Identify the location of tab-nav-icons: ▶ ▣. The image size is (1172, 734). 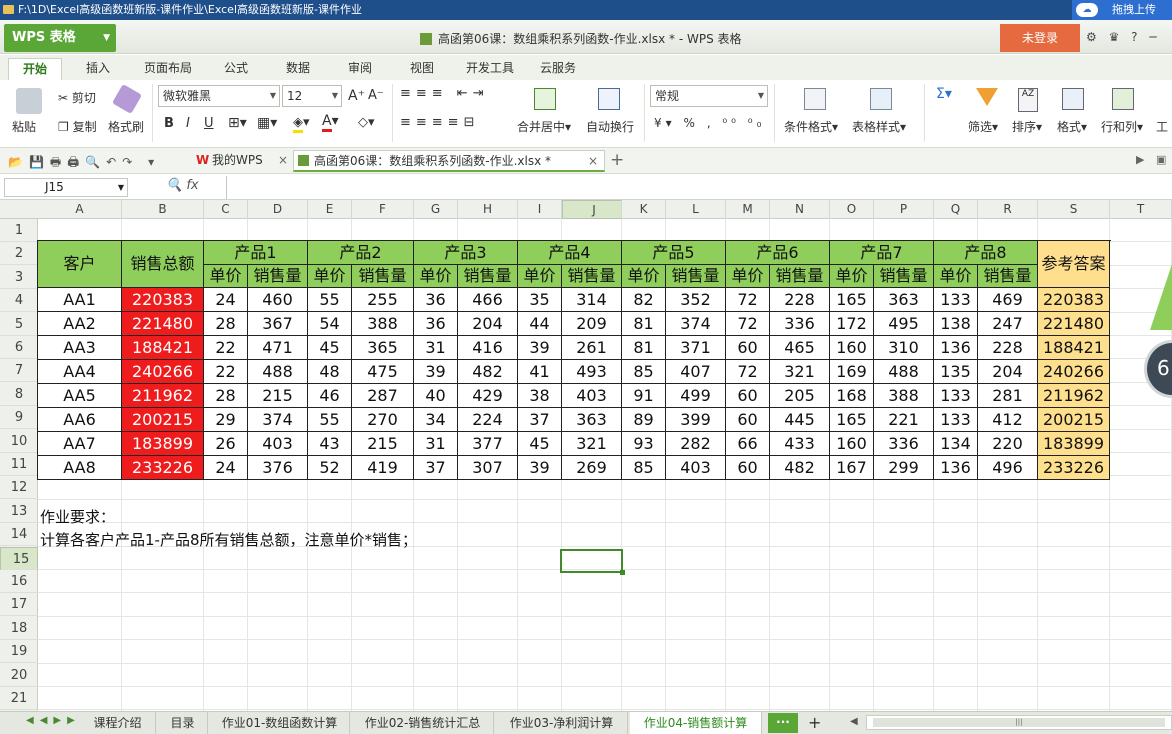
(1153, 159).